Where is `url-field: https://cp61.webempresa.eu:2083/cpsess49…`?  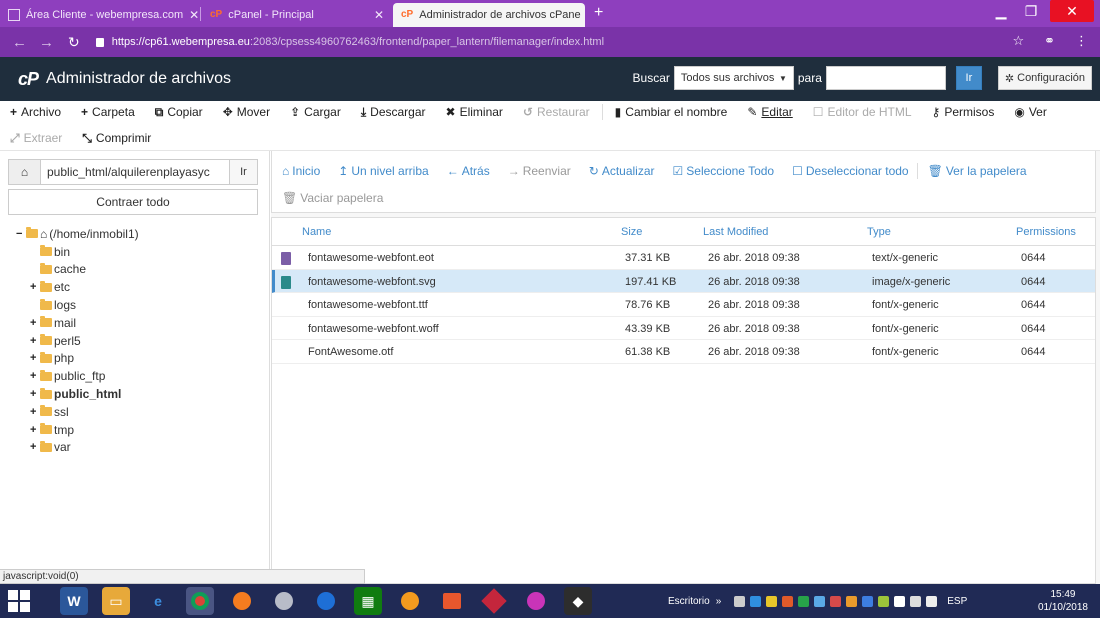 url-field: https://cp61.webempresa.eu:2083/cpsess49… is located at coordinates (349, 42).